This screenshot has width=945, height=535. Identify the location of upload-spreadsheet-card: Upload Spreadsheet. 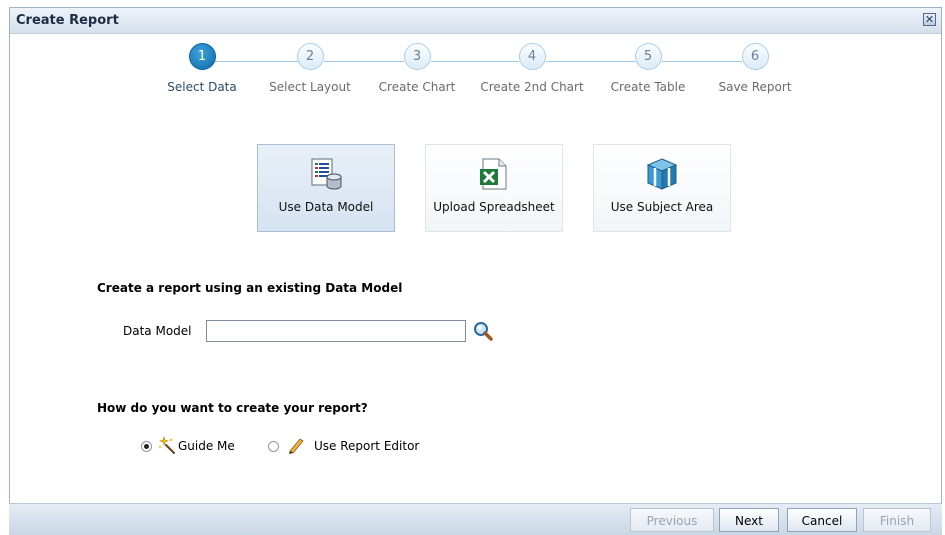
(494, 188).